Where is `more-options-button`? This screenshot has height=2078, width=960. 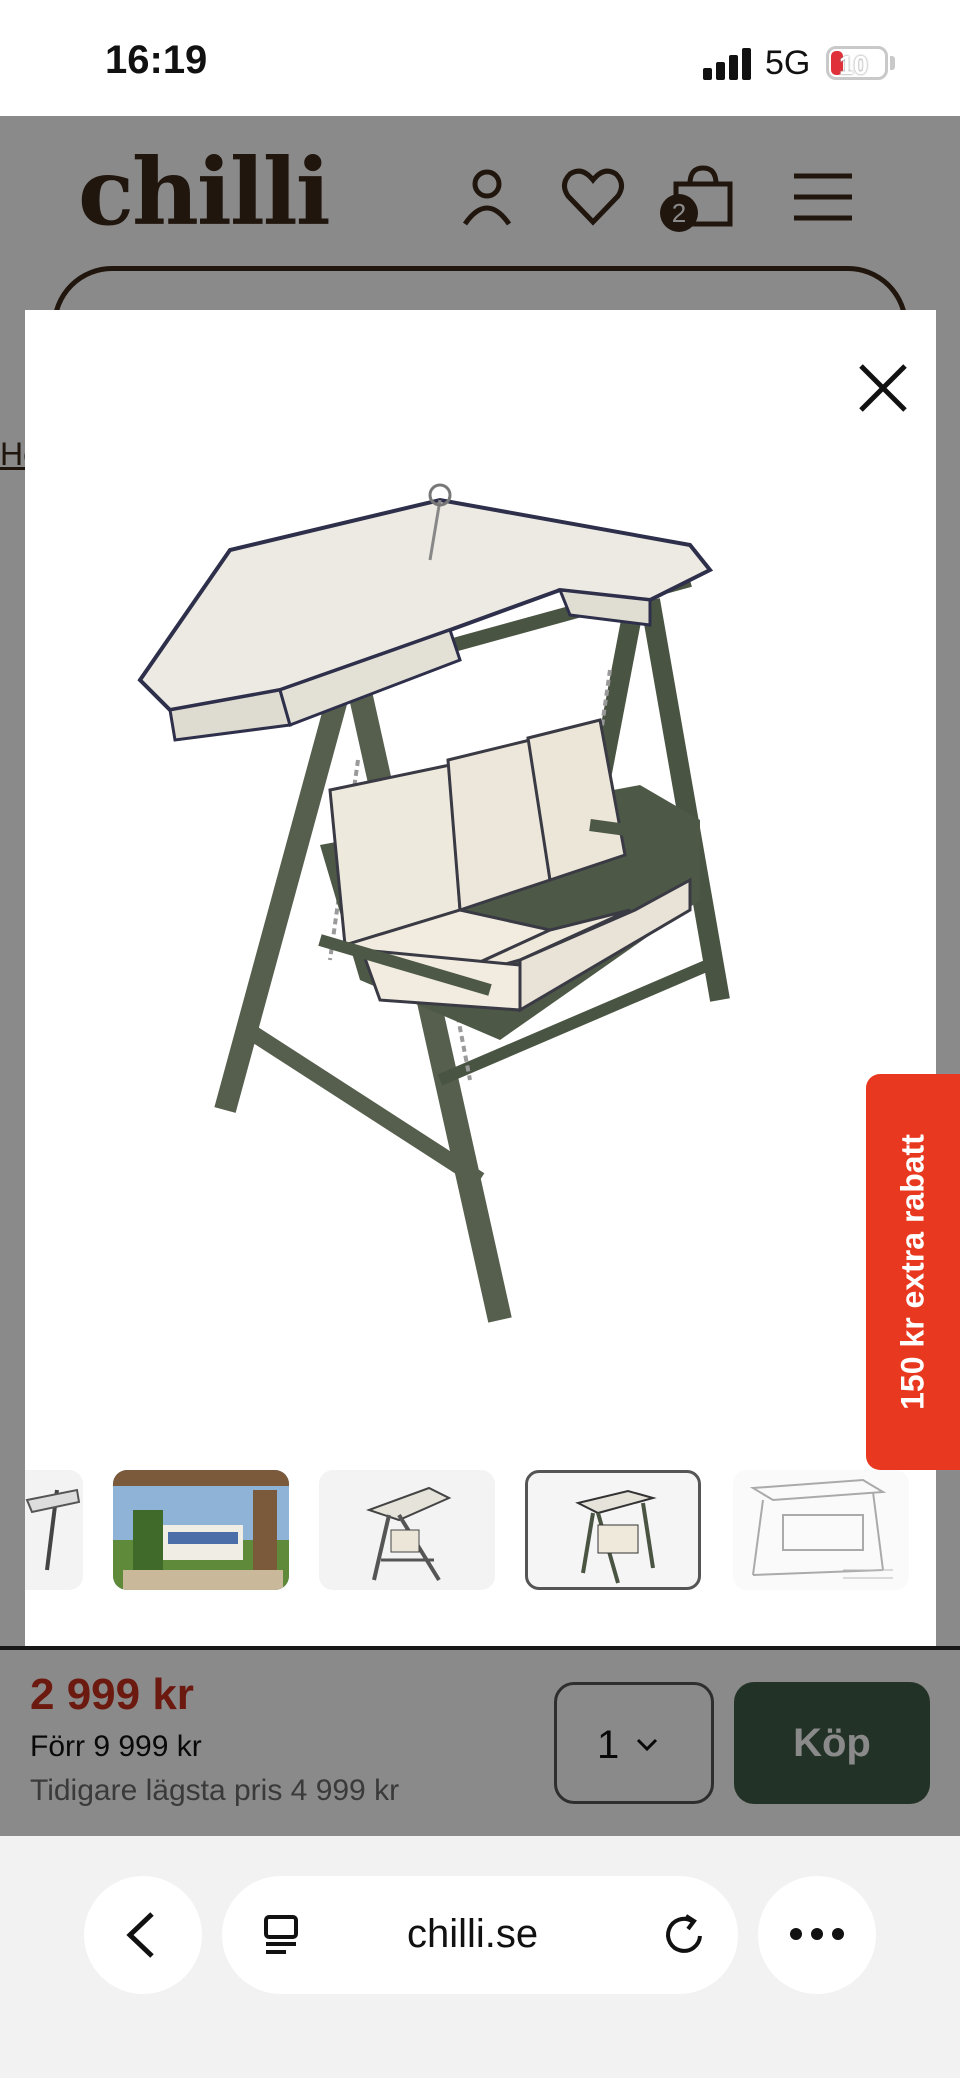
more-options-button is located at coordinates (817, 1935).